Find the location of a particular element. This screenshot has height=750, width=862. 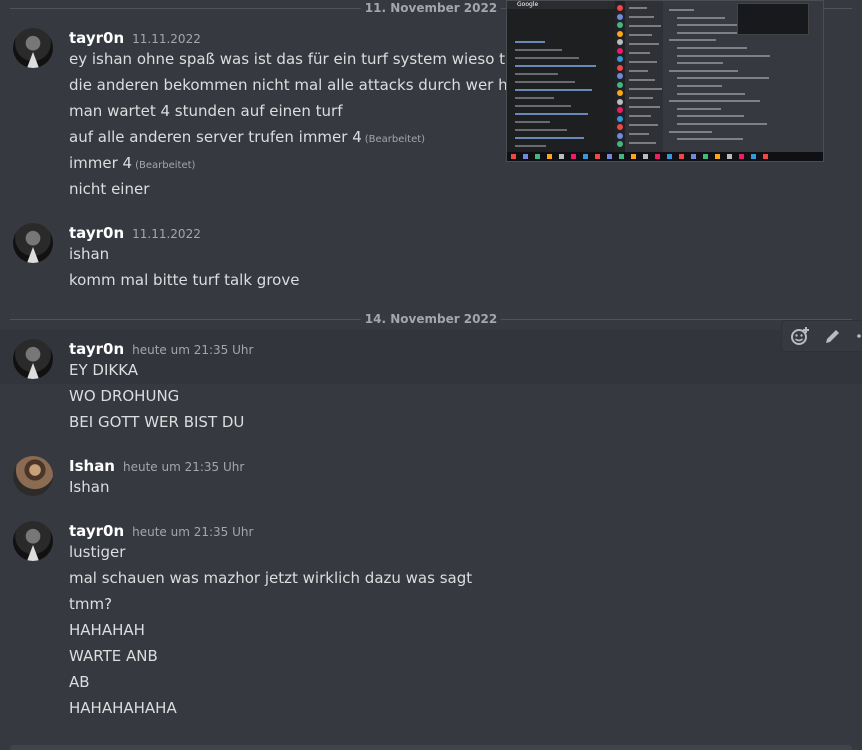

more-icon is located at coordinates (859, 336).